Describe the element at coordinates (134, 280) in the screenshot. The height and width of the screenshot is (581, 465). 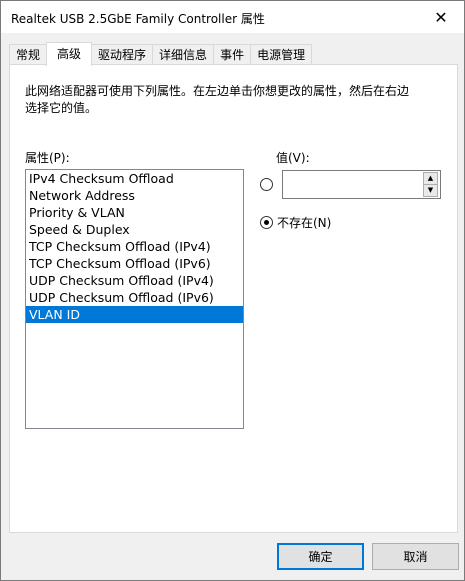
I see `property-item: UDP Checksum Offload (IPv4)` at that location.